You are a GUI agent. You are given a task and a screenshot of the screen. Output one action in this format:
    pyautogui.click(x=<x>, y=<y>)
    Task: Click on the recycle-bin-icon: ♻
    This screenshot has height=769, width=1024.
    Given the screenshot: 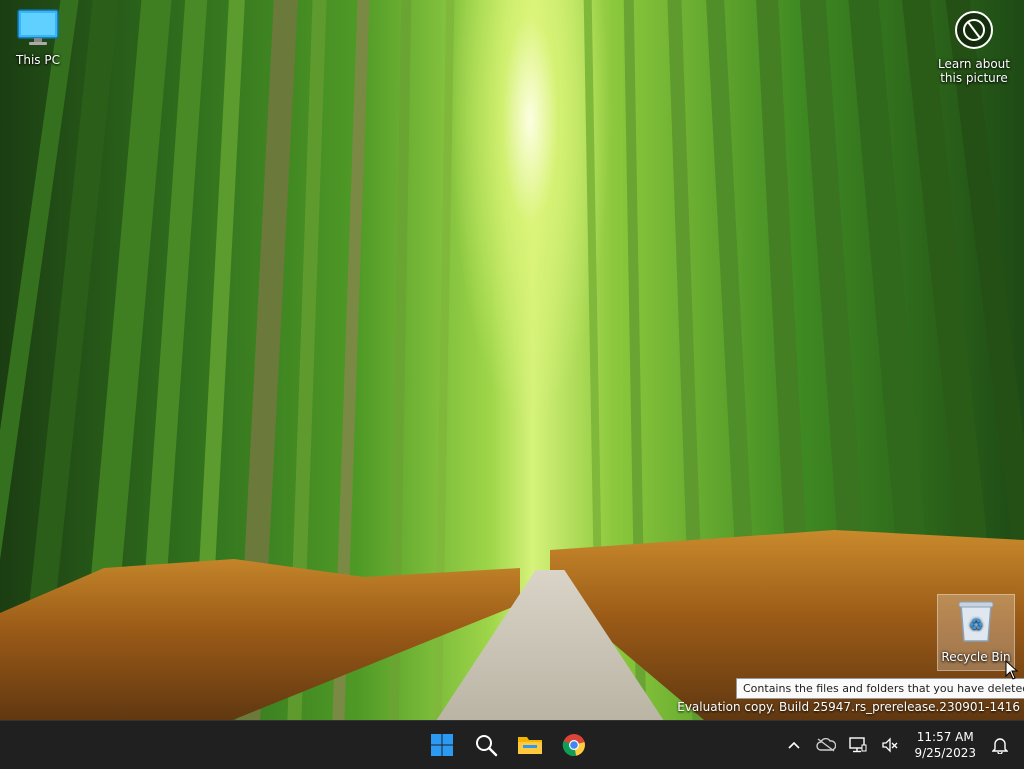 What is the action you would take?
    pyautogui.click(x=976, y=621)
    